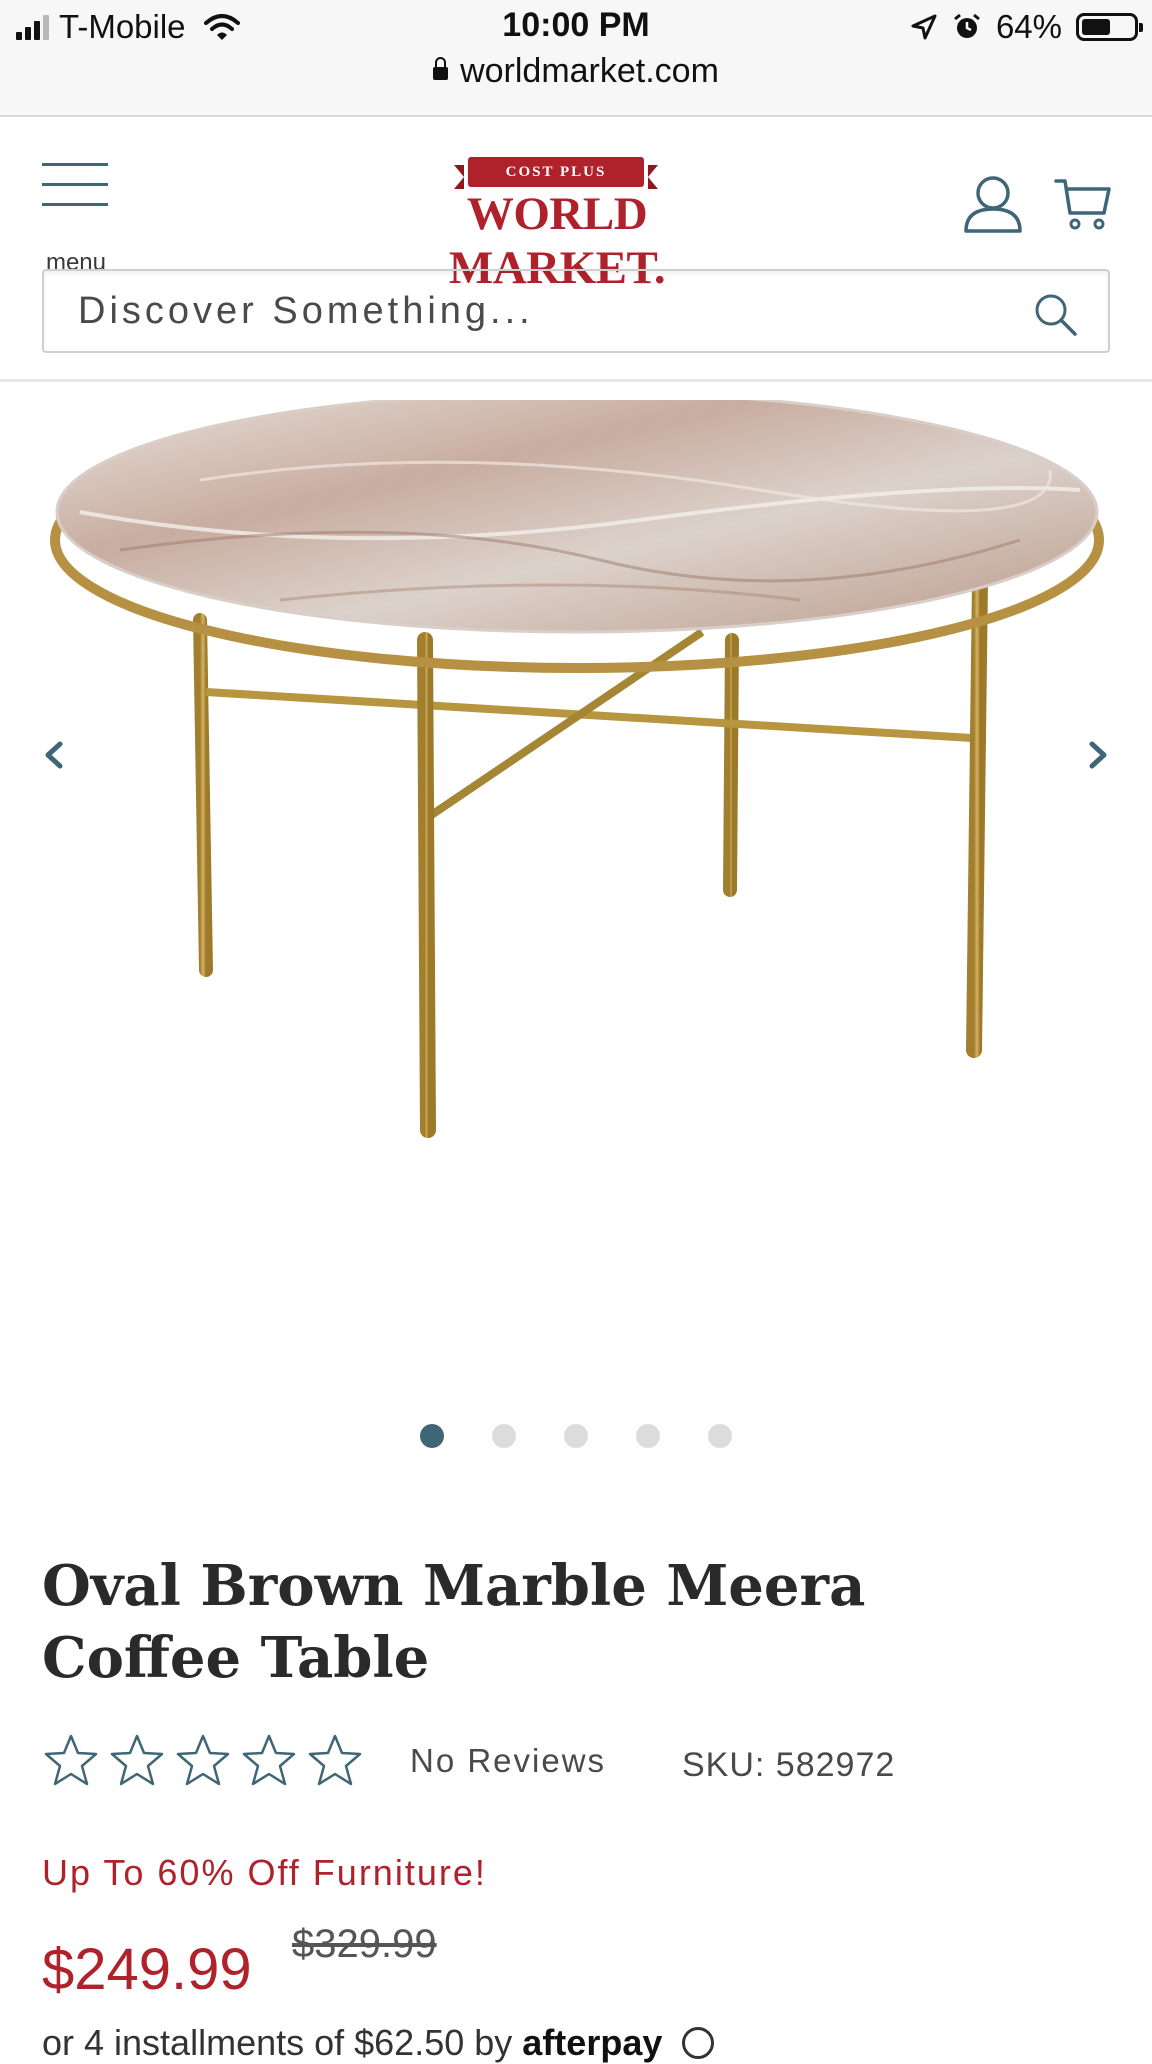 This screenshot has height=2064, width=1152. I want to click on status-bar: T-Mobile 10:00 PM 64% worldmarket.com, so click(576, 58).